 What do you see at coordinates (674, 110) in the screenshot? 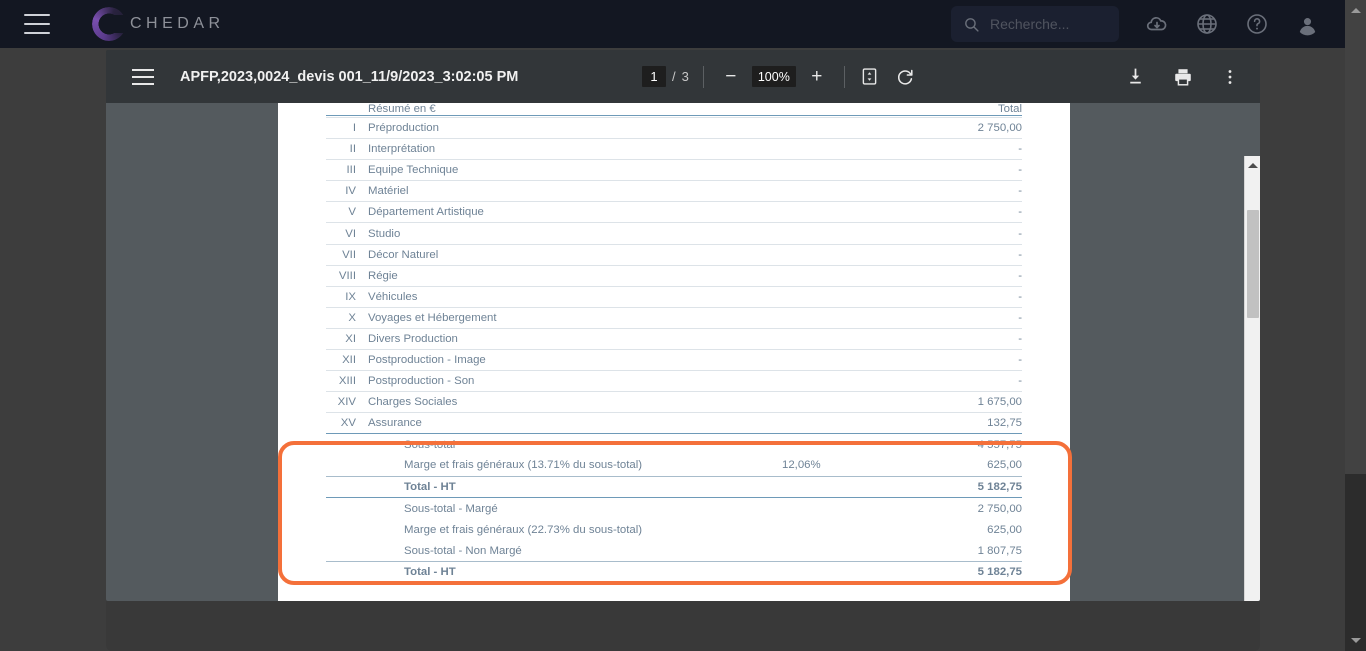
I see `table-body: Résumé en € Total` at bounding box center [674, 110].